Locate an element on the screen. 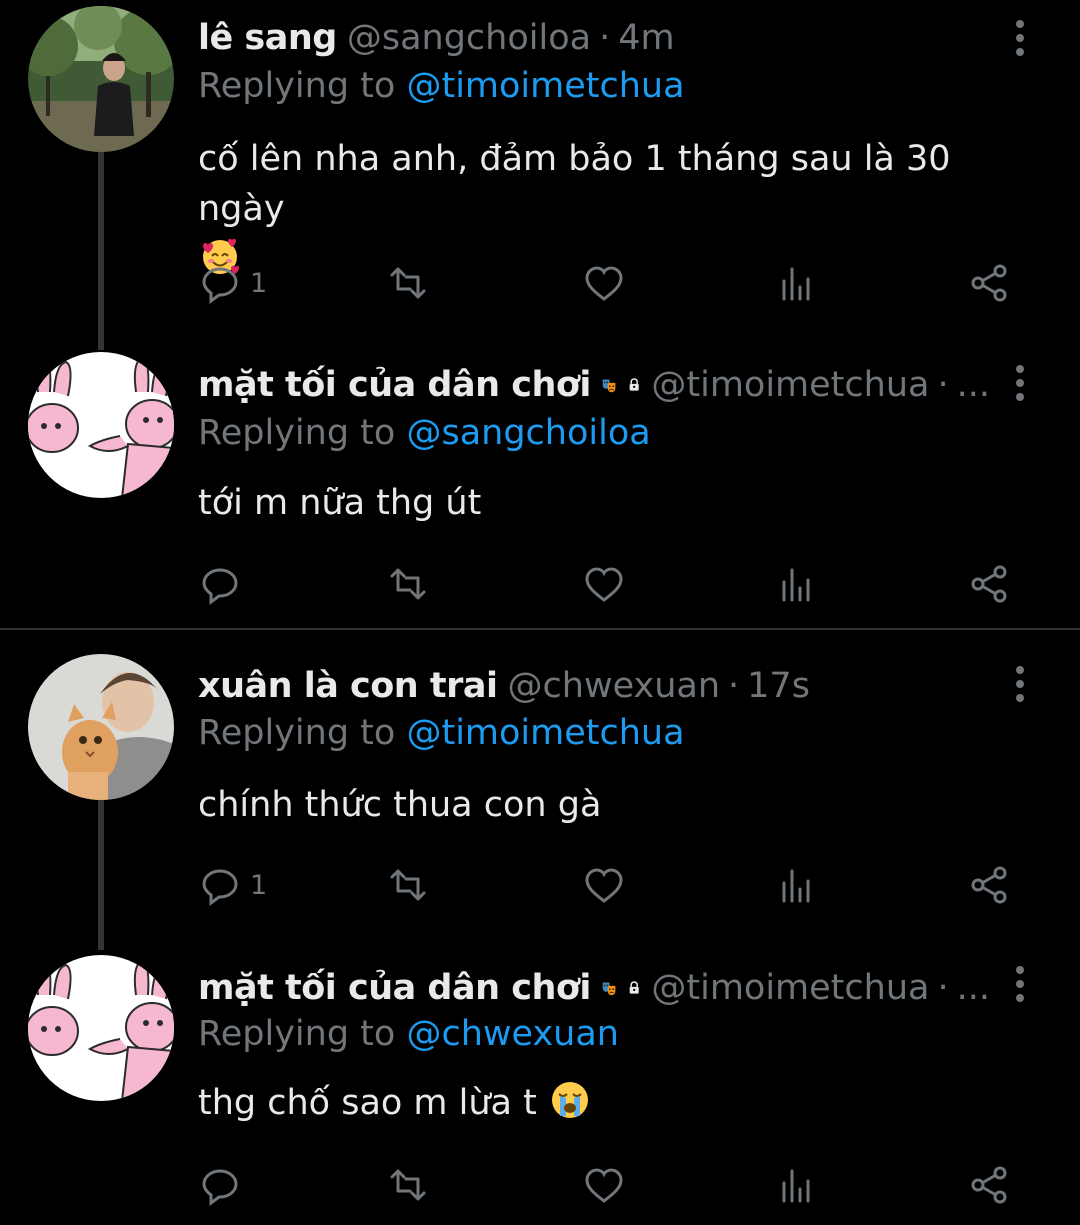 The width and height of the screenshot is (1080, 1225). display-name: xuân là con trai is located at coordinates (348, 686).